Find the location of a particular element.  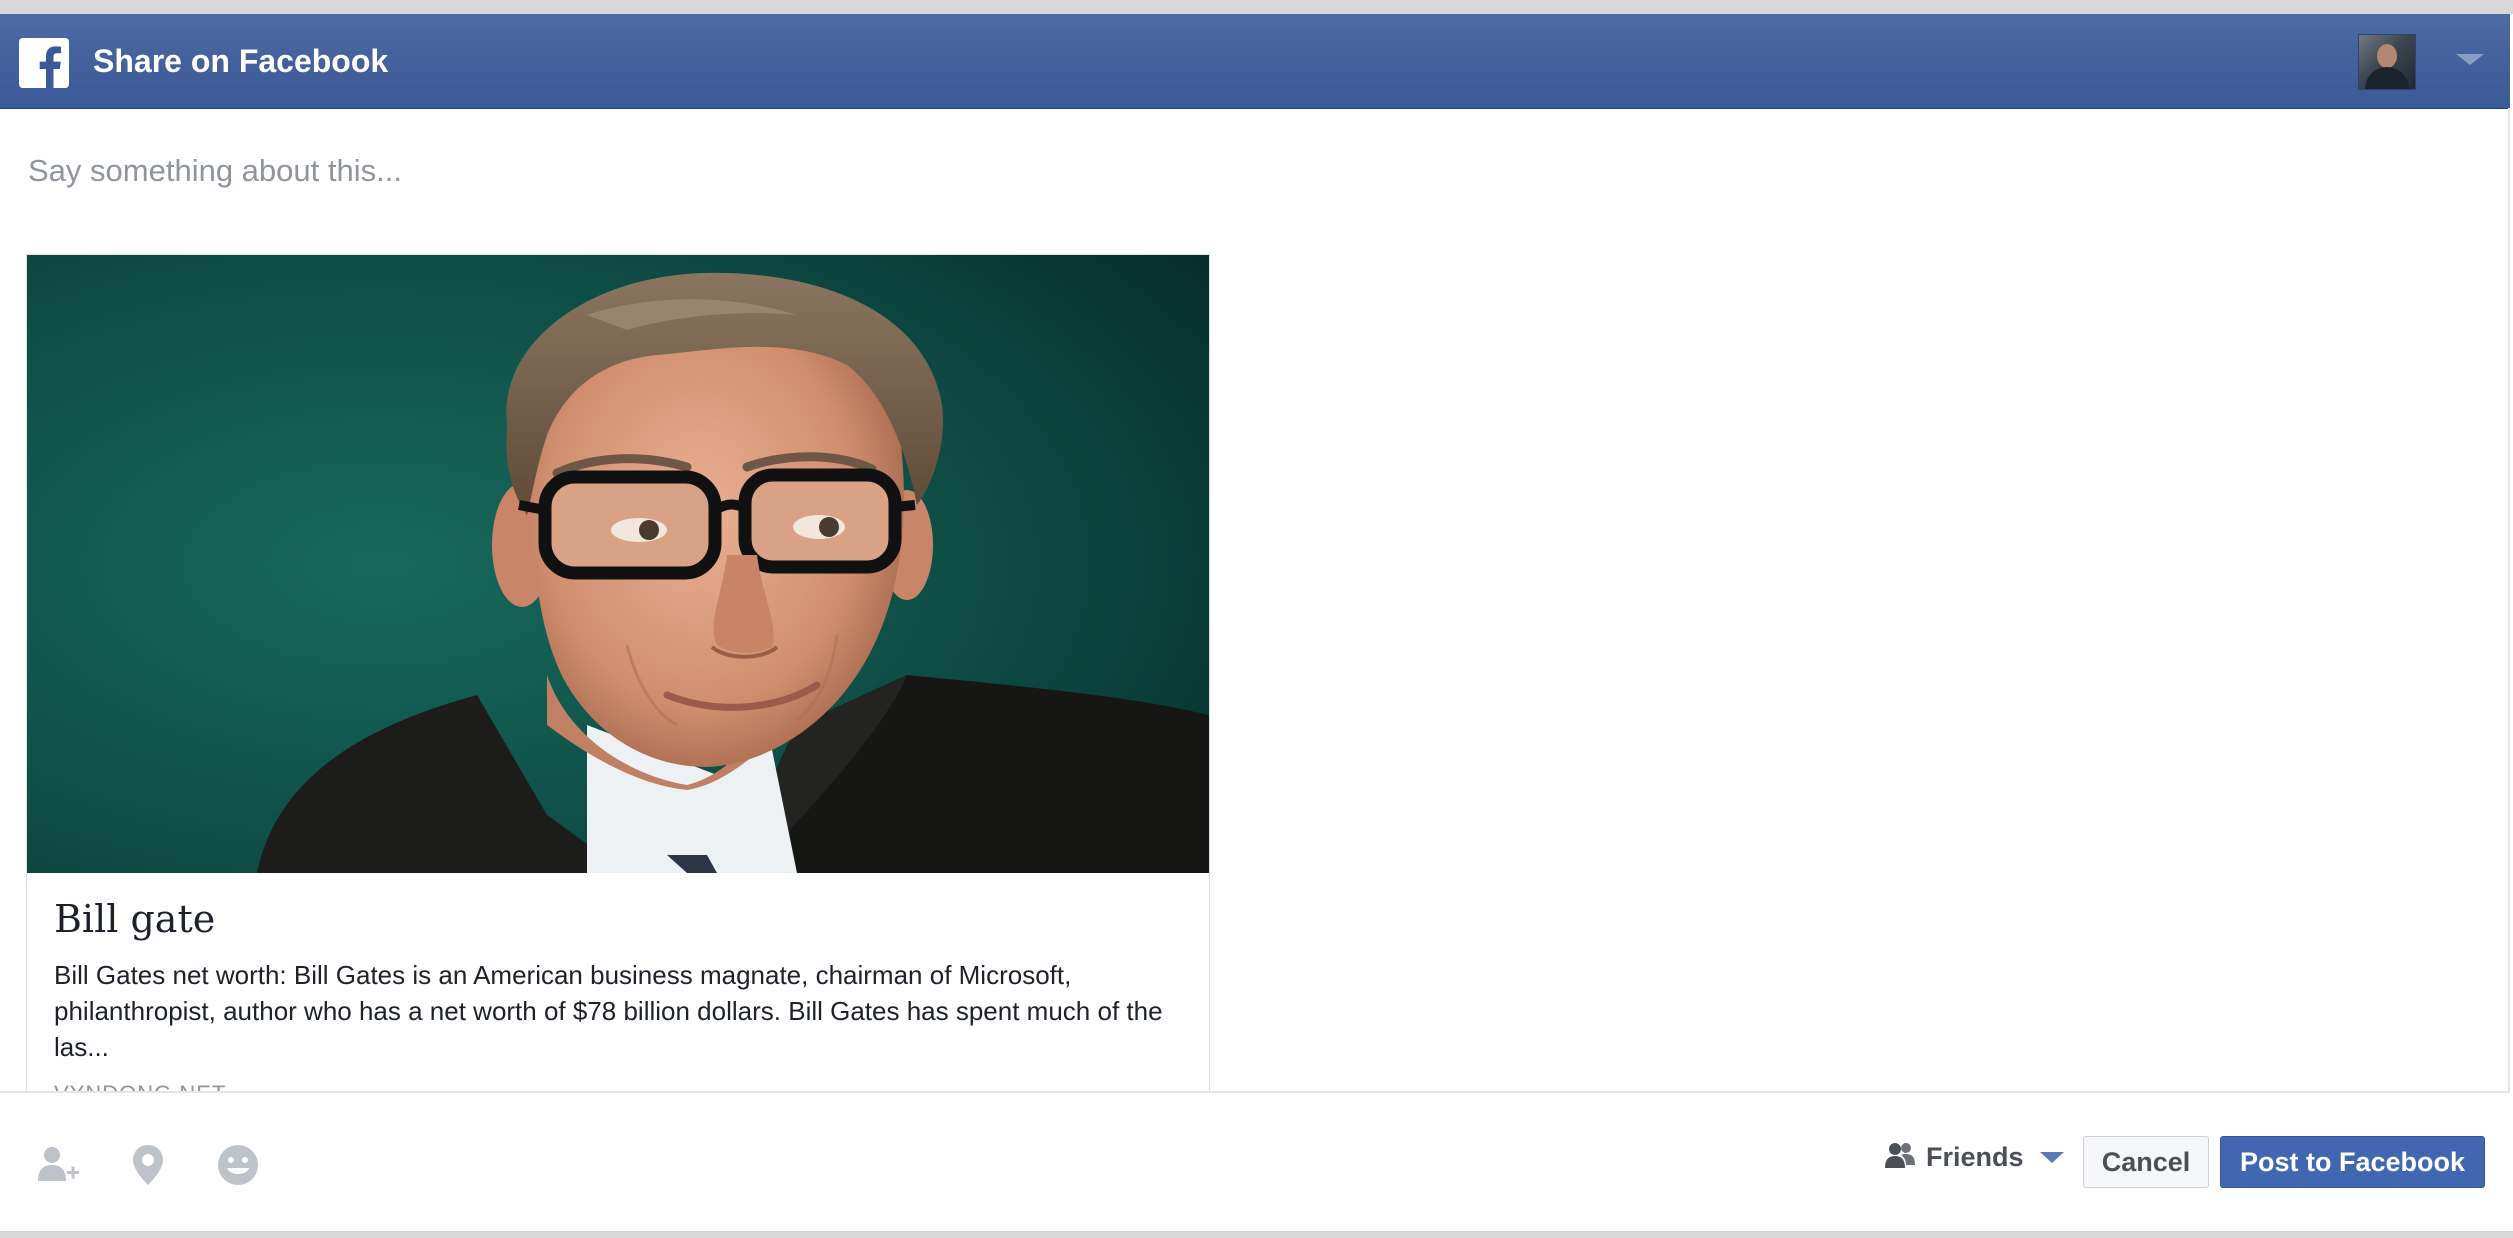

avatar-shoulders is located at coordinates (2387, 78).